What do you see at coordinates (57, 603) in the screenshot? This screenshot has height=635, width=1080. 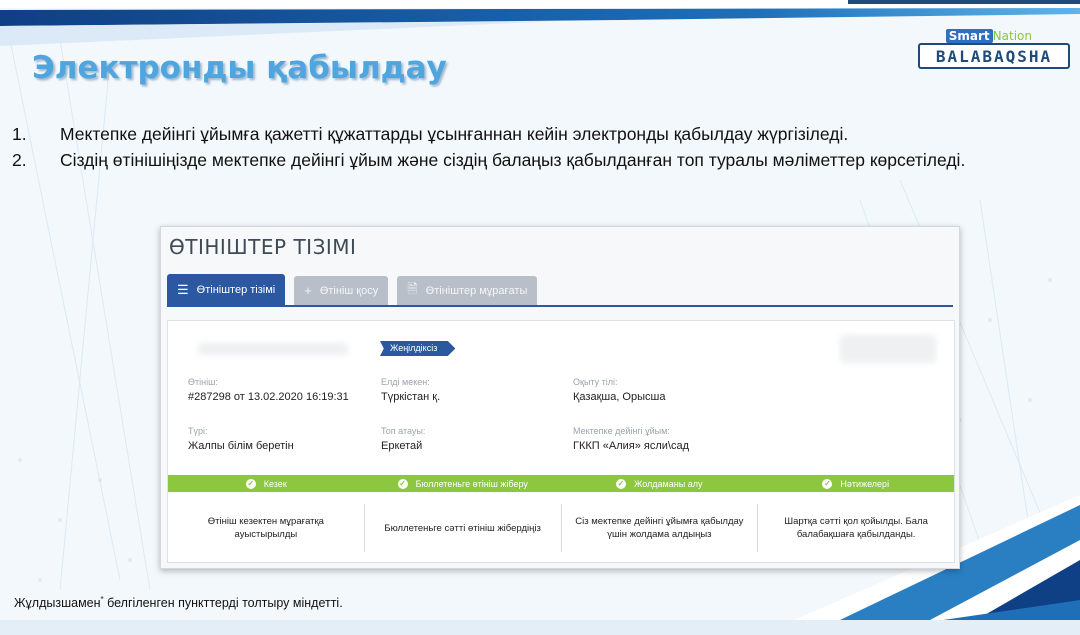 I see `footnote-text: Жұлдызшамен` at bounding box center [57, 603].